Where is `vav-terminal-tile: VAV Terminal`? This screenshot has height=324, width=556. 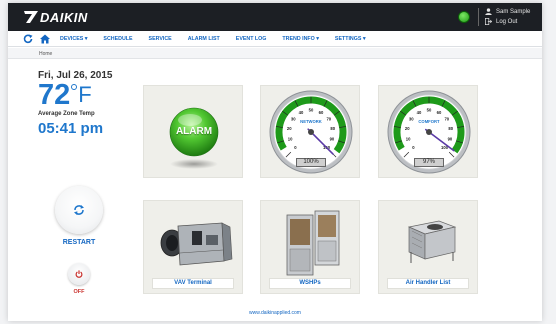
vav-terminal-tile: VAV Terminal is located at coordinates (193, 247).